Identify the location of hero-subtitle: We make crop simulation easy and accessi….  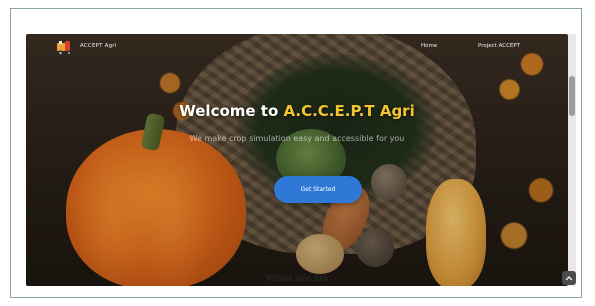
(297, 138).